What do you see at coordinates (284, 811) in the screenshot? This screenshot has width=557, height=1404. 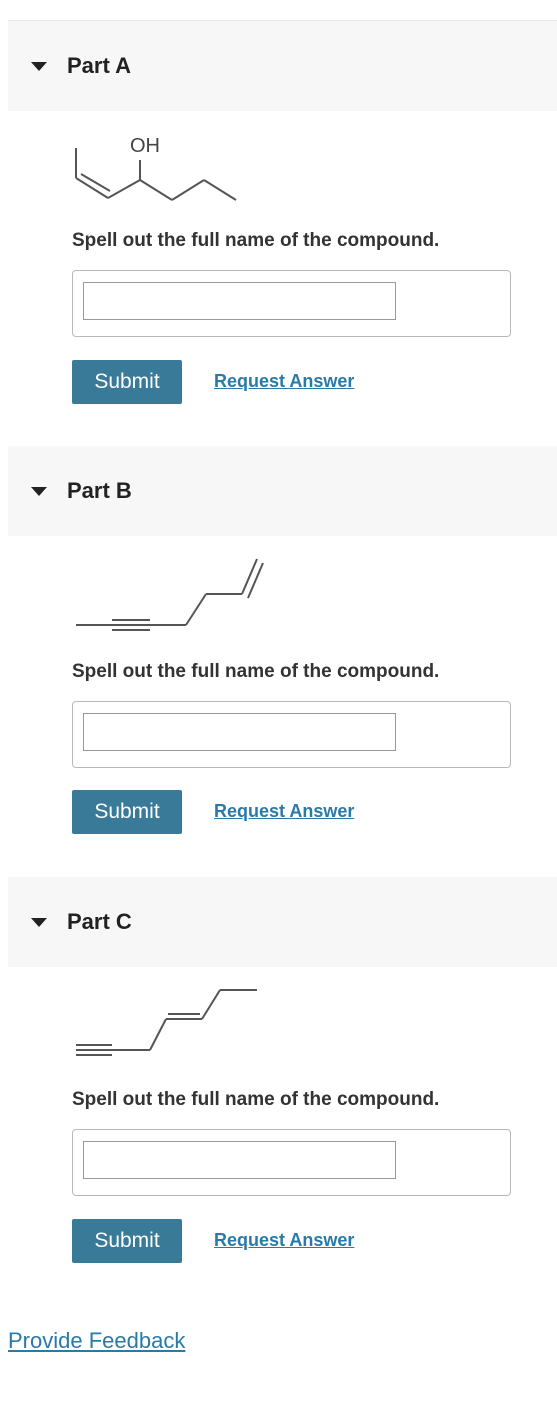 I see `part-b-request-answer-link: Request Answer` at bounding box center [284, 811].